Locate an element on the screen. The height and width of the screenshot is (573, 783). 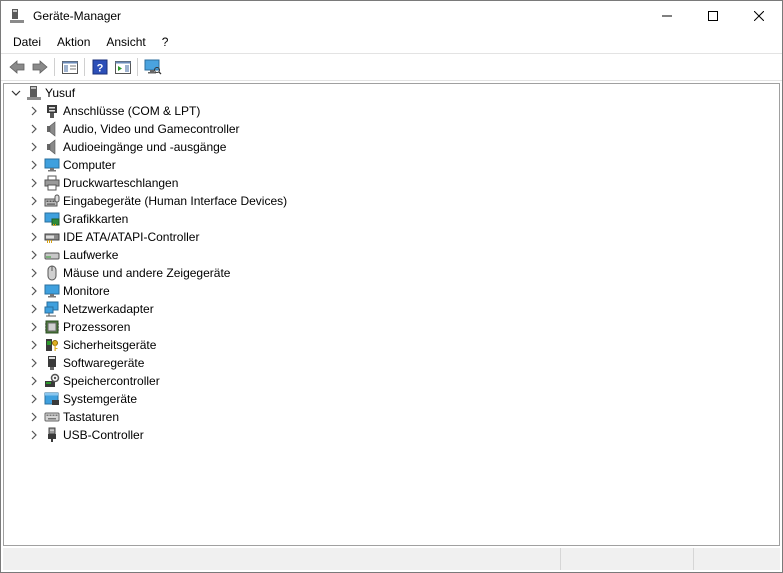
help-button: ? is located at coordinates (99, 67).